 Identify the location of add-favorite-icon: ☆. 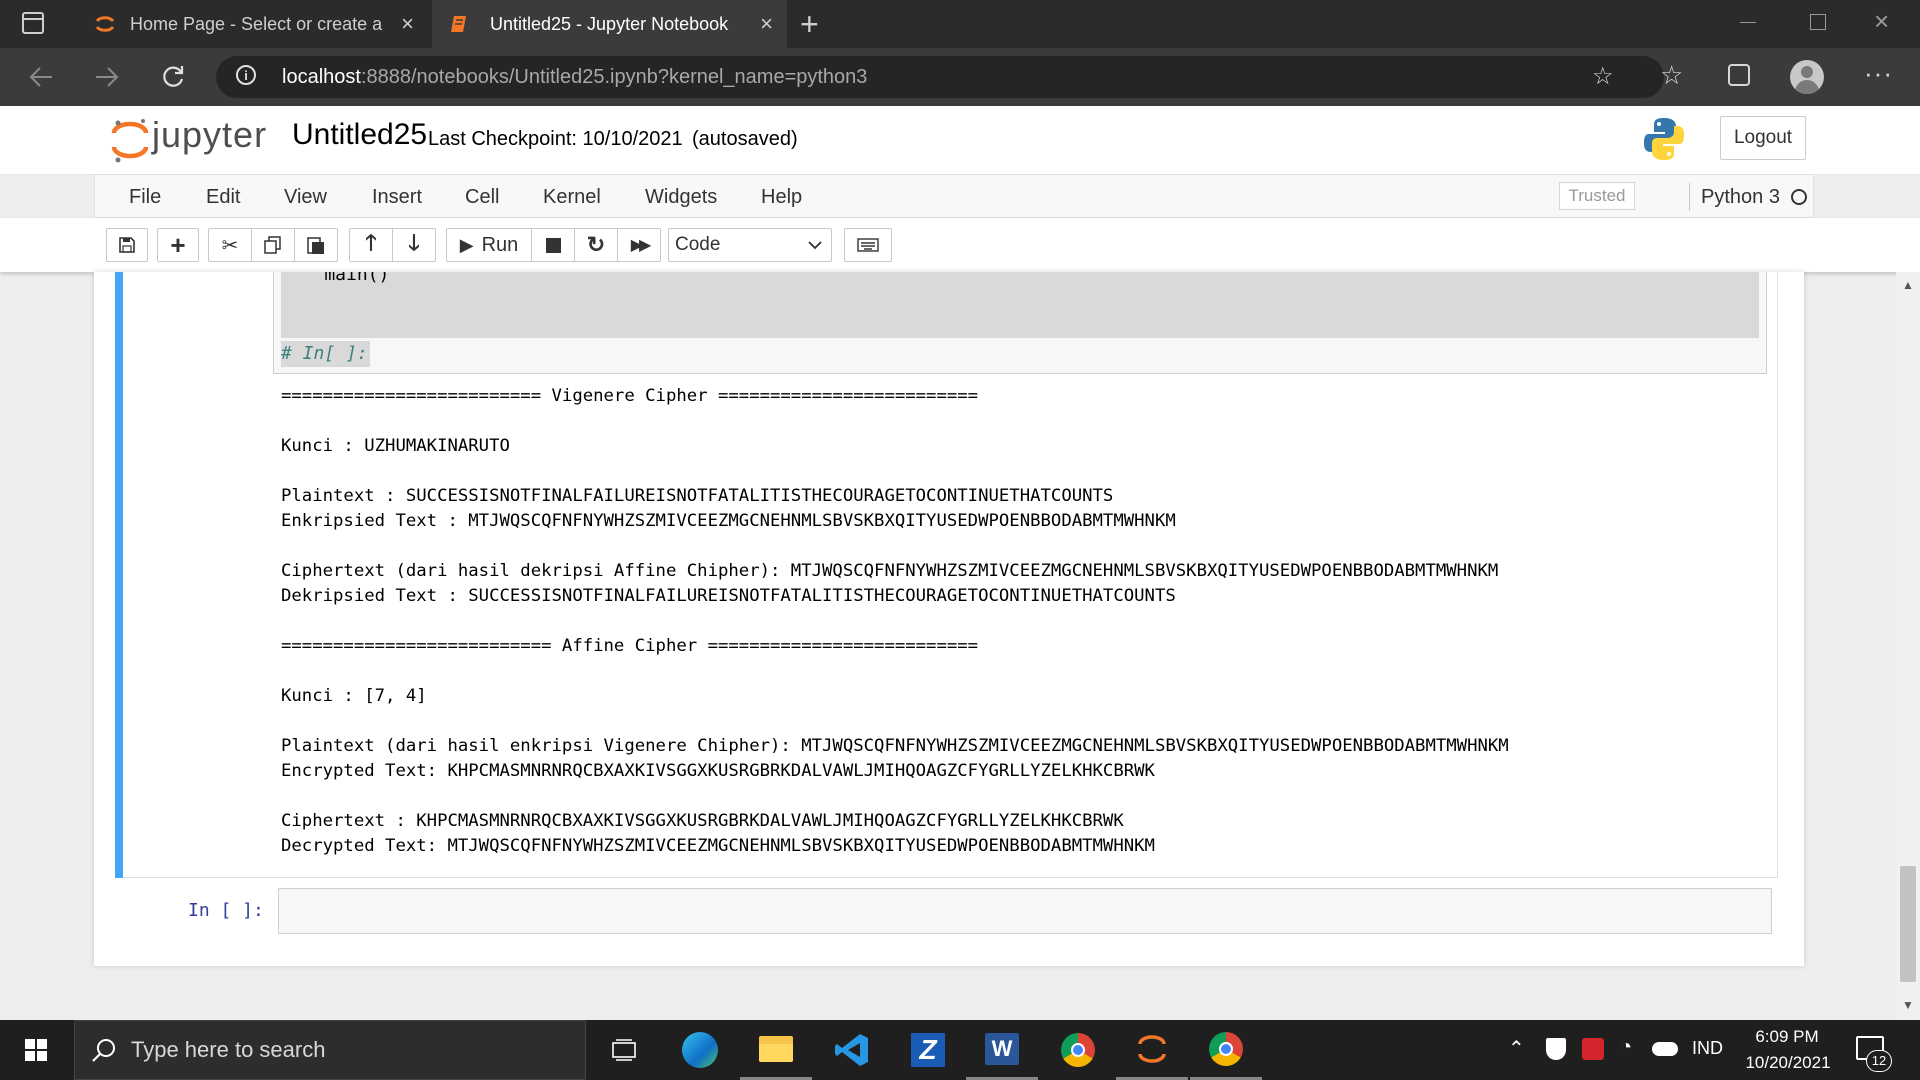
(1603, 76).